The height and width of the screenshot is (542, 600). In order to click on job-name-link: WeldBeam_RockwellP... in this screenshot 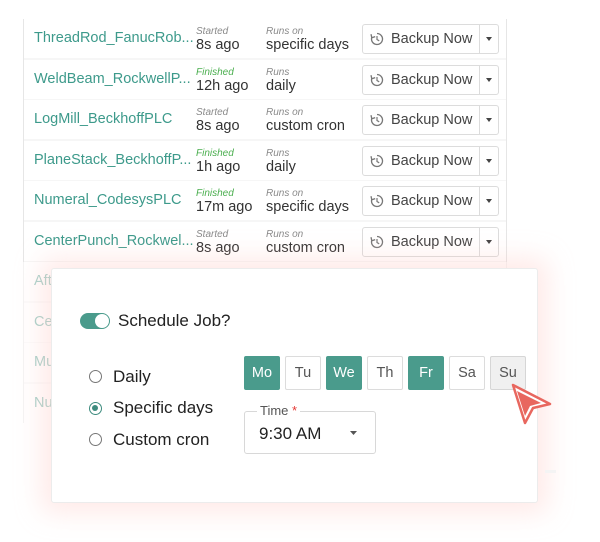, I will do `click(114, 79)`.